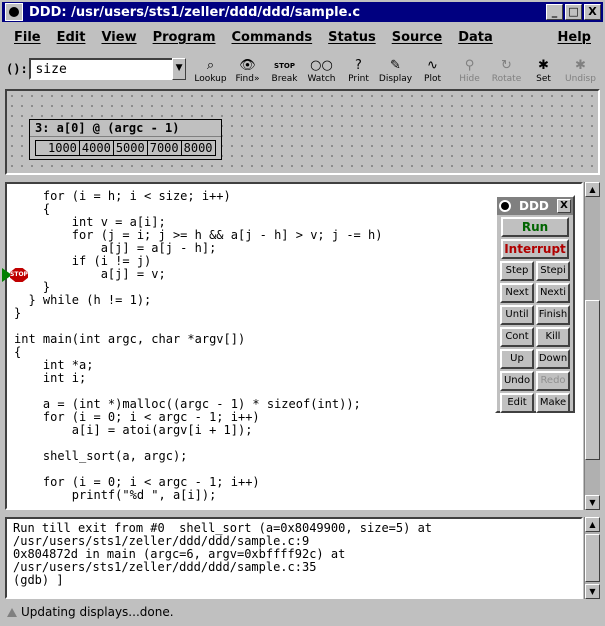  What do you see at coordinates (395, 65) in the screenshot?
I see `display-icon: ✎` at bounding box center [395, 65].